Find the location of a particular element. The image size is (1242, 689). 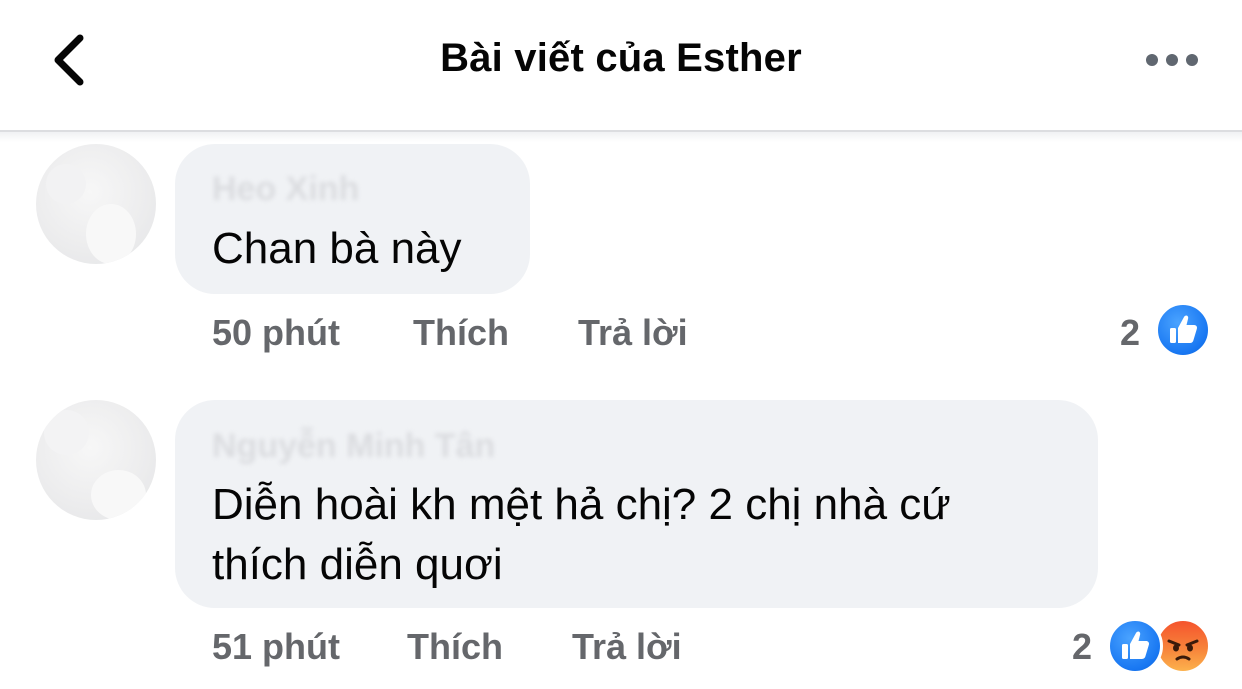

angry-face-icon is located at coordinates (1183, 650).